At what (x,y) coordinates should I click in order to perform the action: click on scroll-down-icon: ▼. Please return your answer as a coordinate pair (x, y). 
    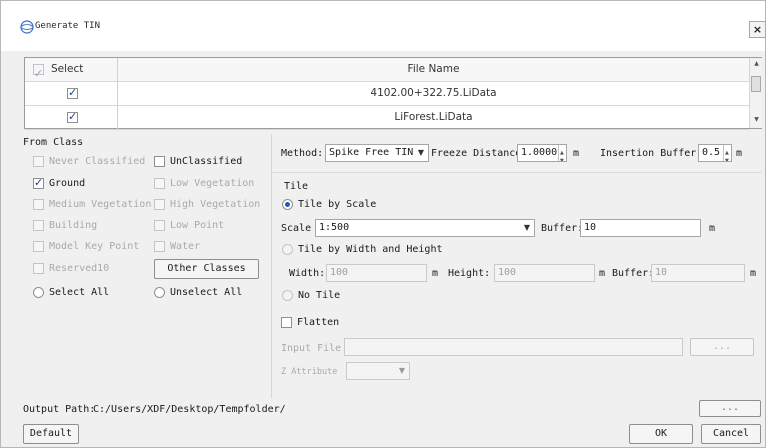
    Looking at the image, I should click on (756, 119).